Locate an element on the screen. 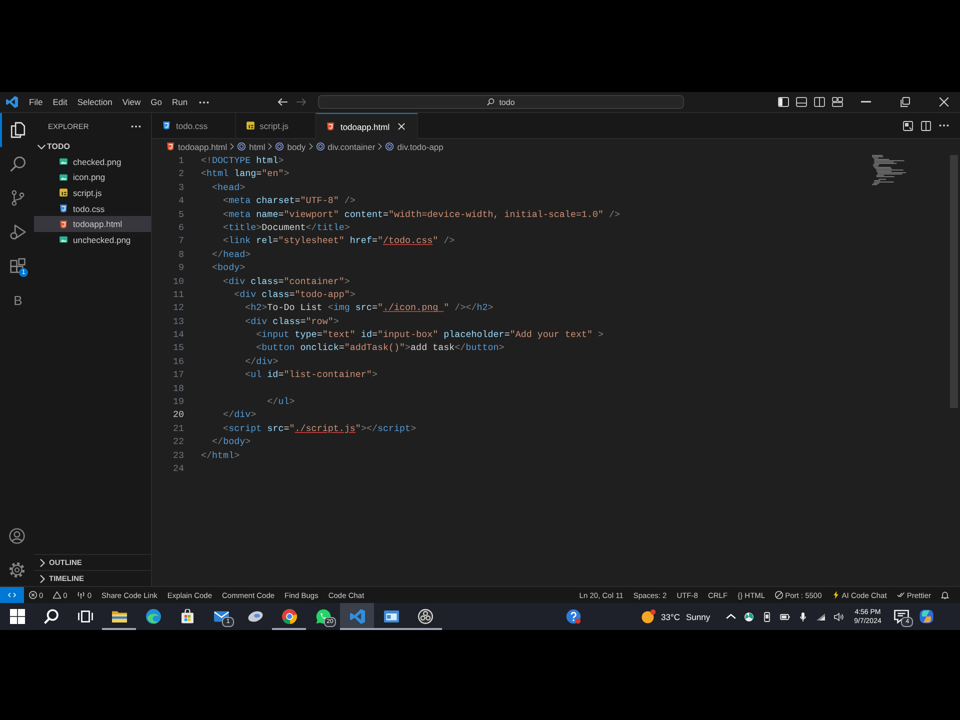 The height and width of the screenshot is (720, 960). folder-row: TODO is located at coordinates (92, 146).